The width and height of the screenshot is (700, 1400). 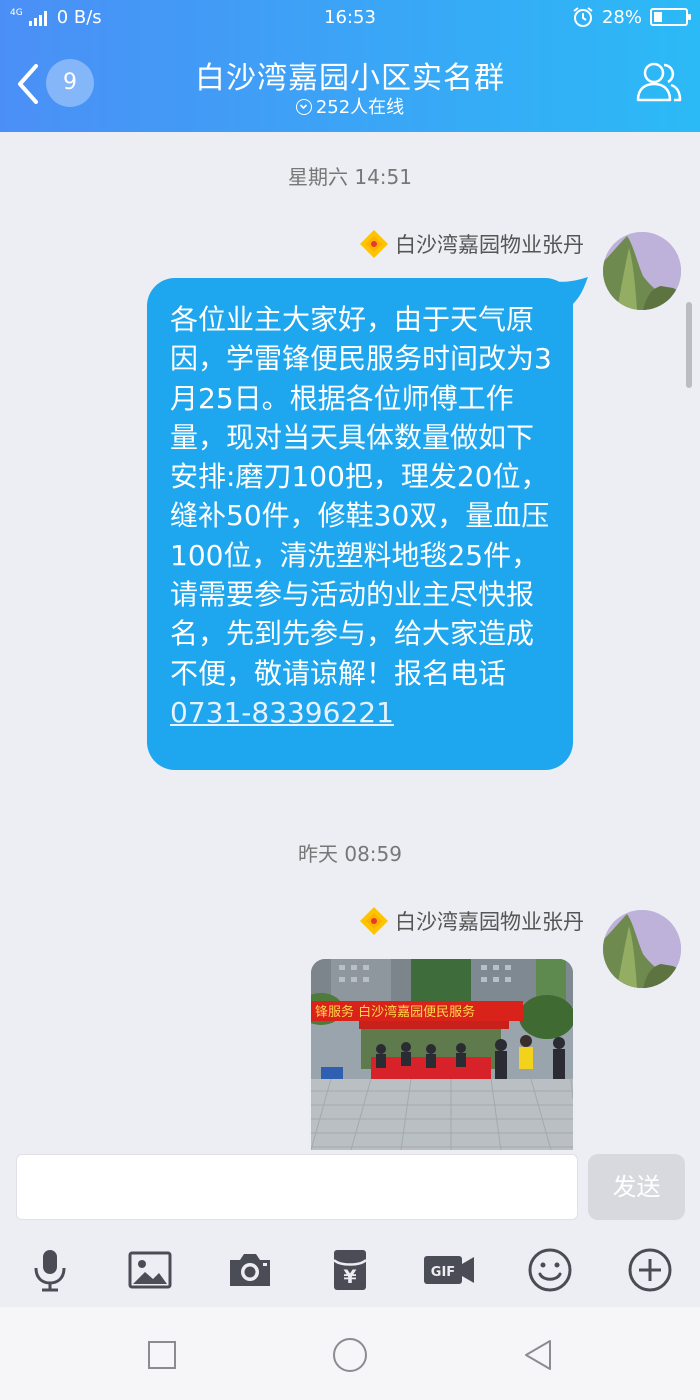 I want to click on alarm-icon, so click(x=583, y=17).